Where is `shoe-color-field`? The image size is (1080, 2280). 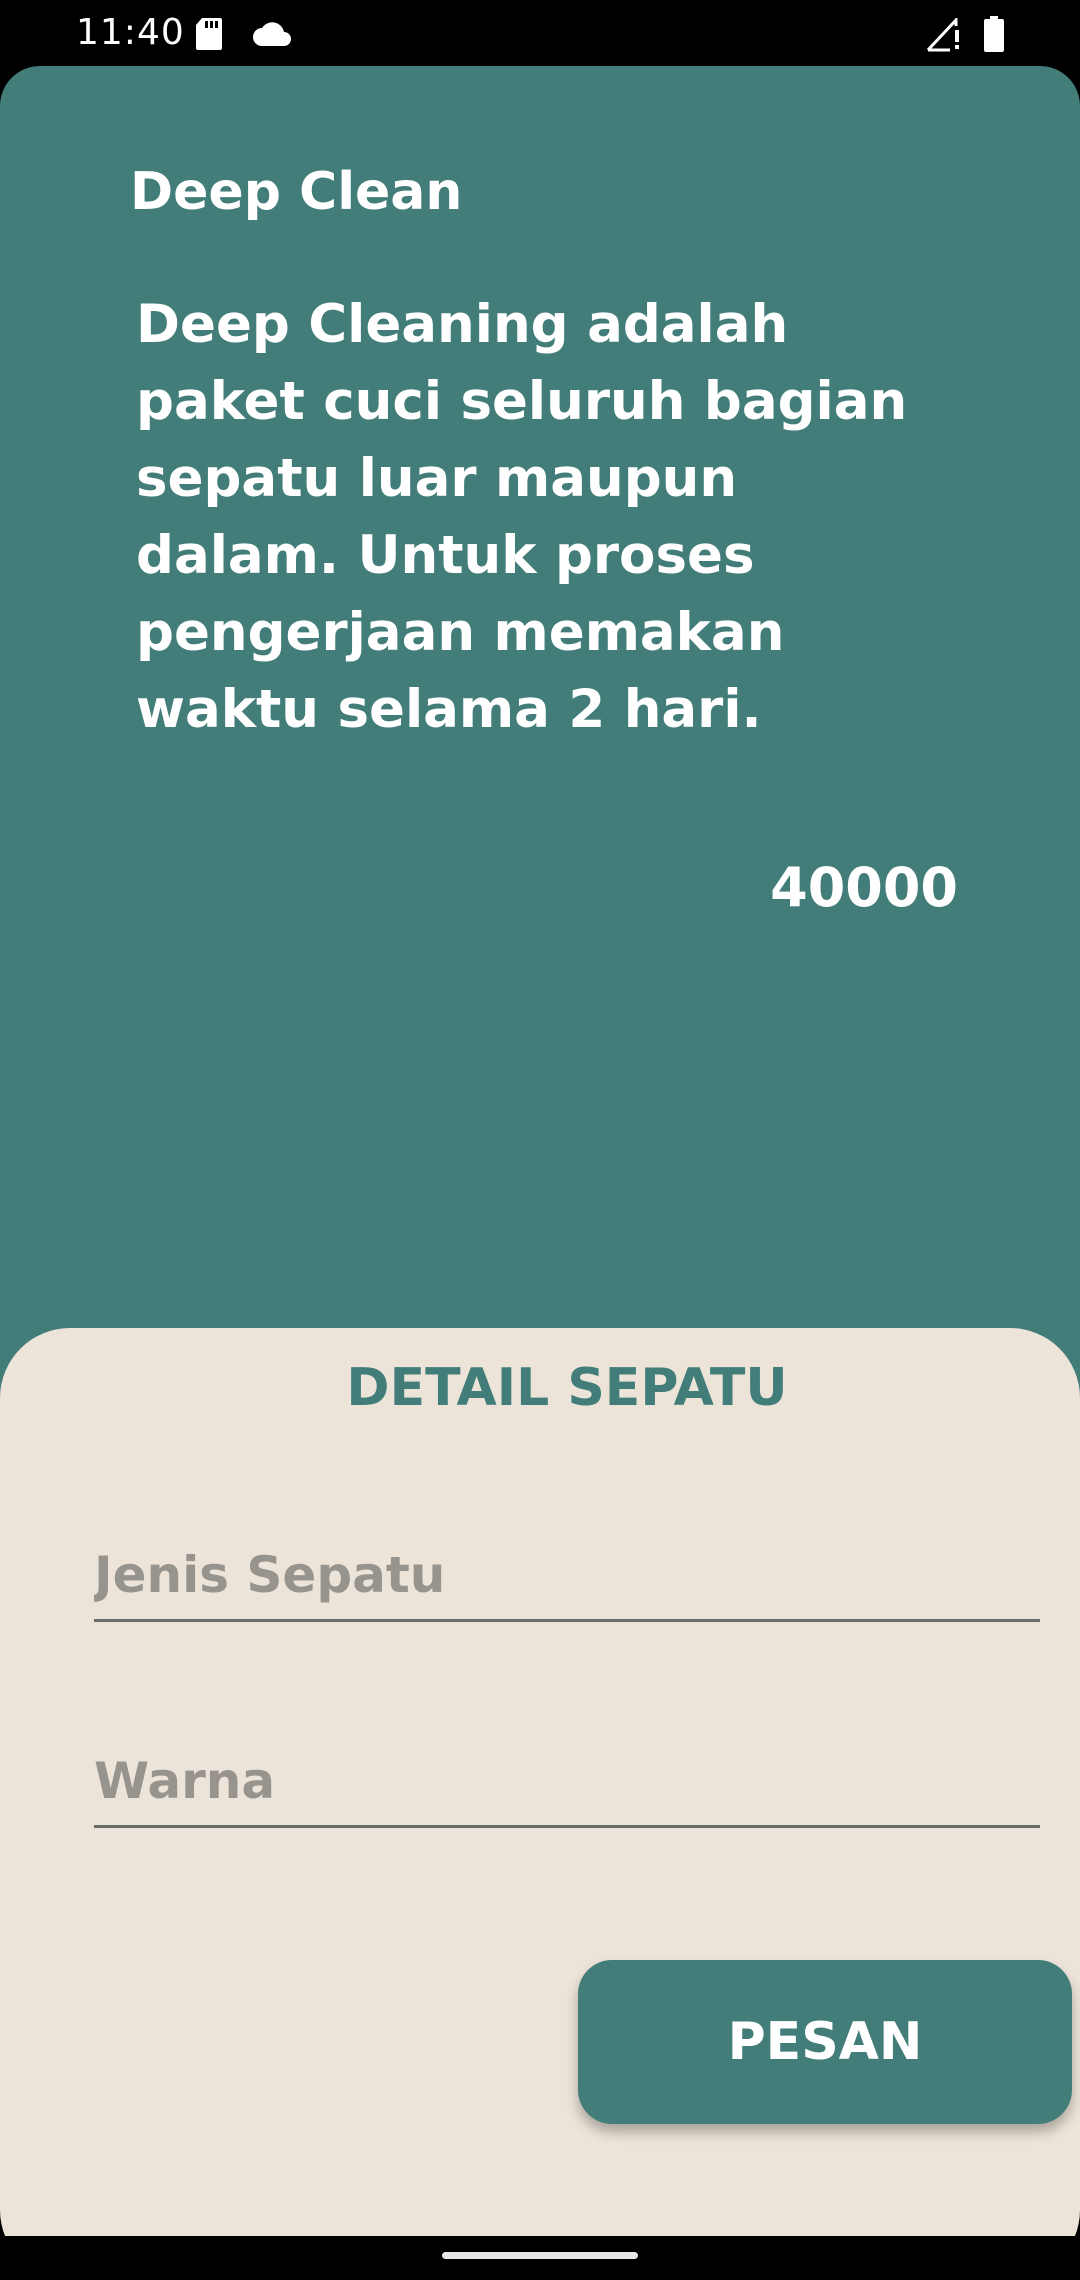 shoe-color-field is located at coordinates (567, 1772).